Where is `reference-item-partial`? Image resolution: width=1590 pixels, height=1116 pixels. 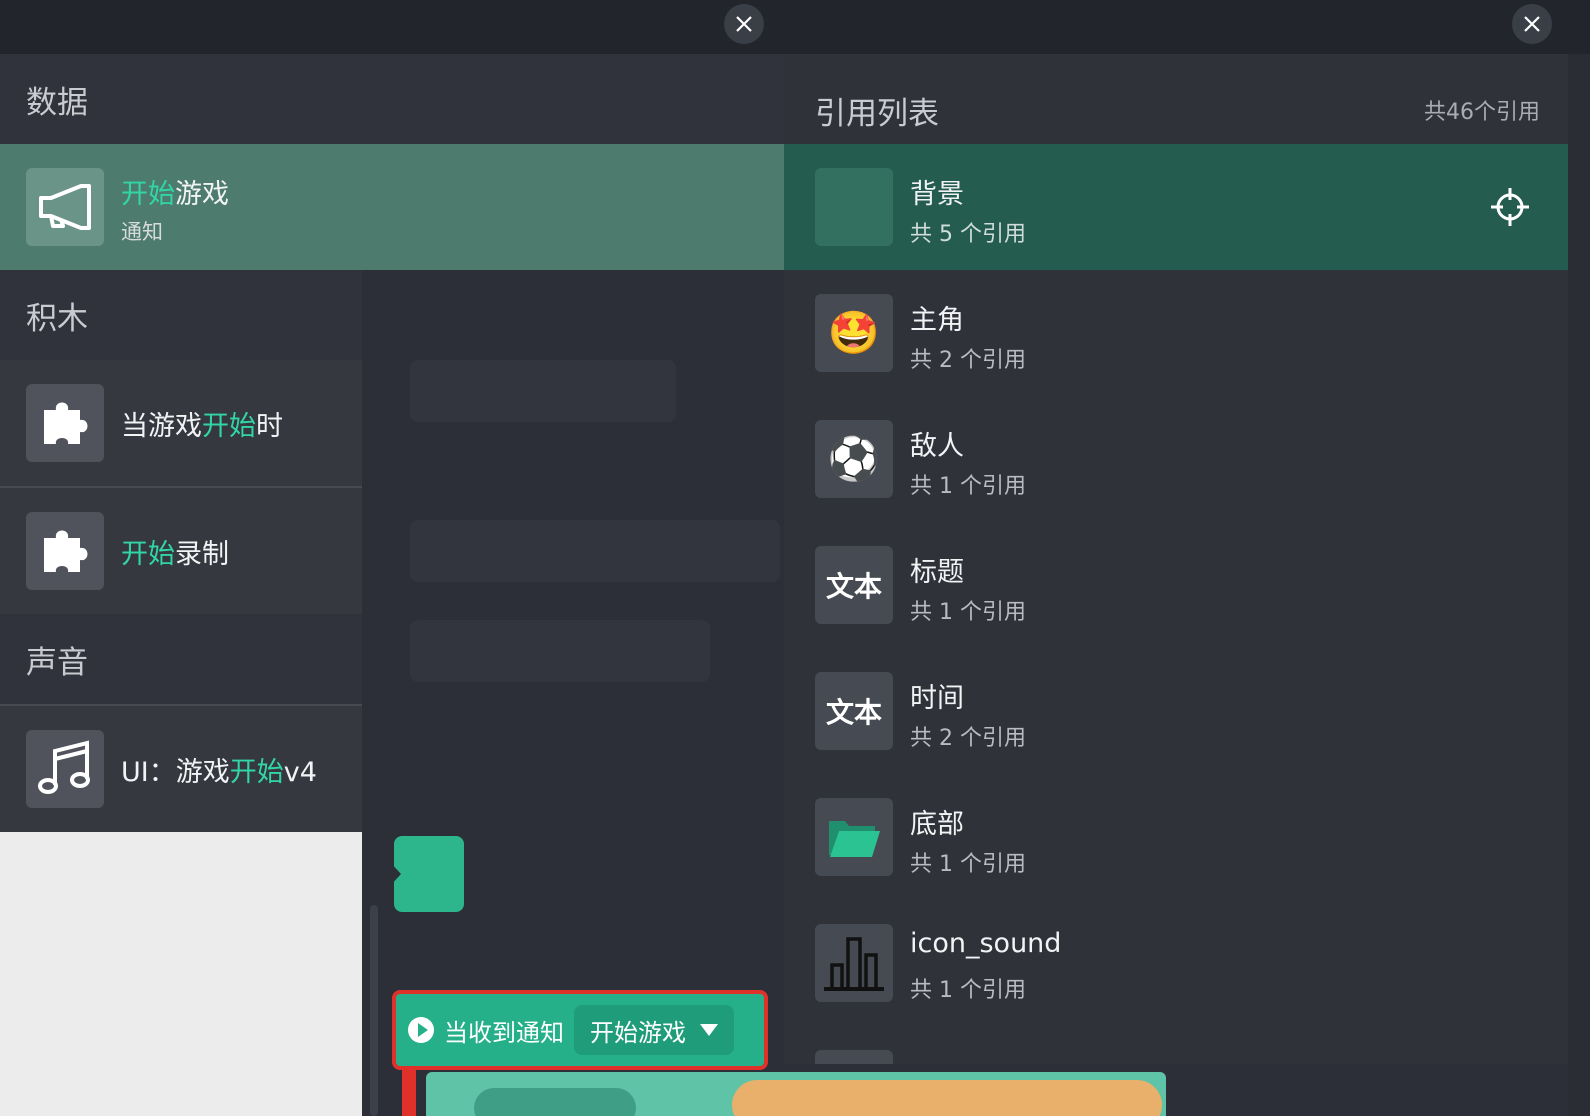
reference-item-partial is located at coordinates (1176, 1045).